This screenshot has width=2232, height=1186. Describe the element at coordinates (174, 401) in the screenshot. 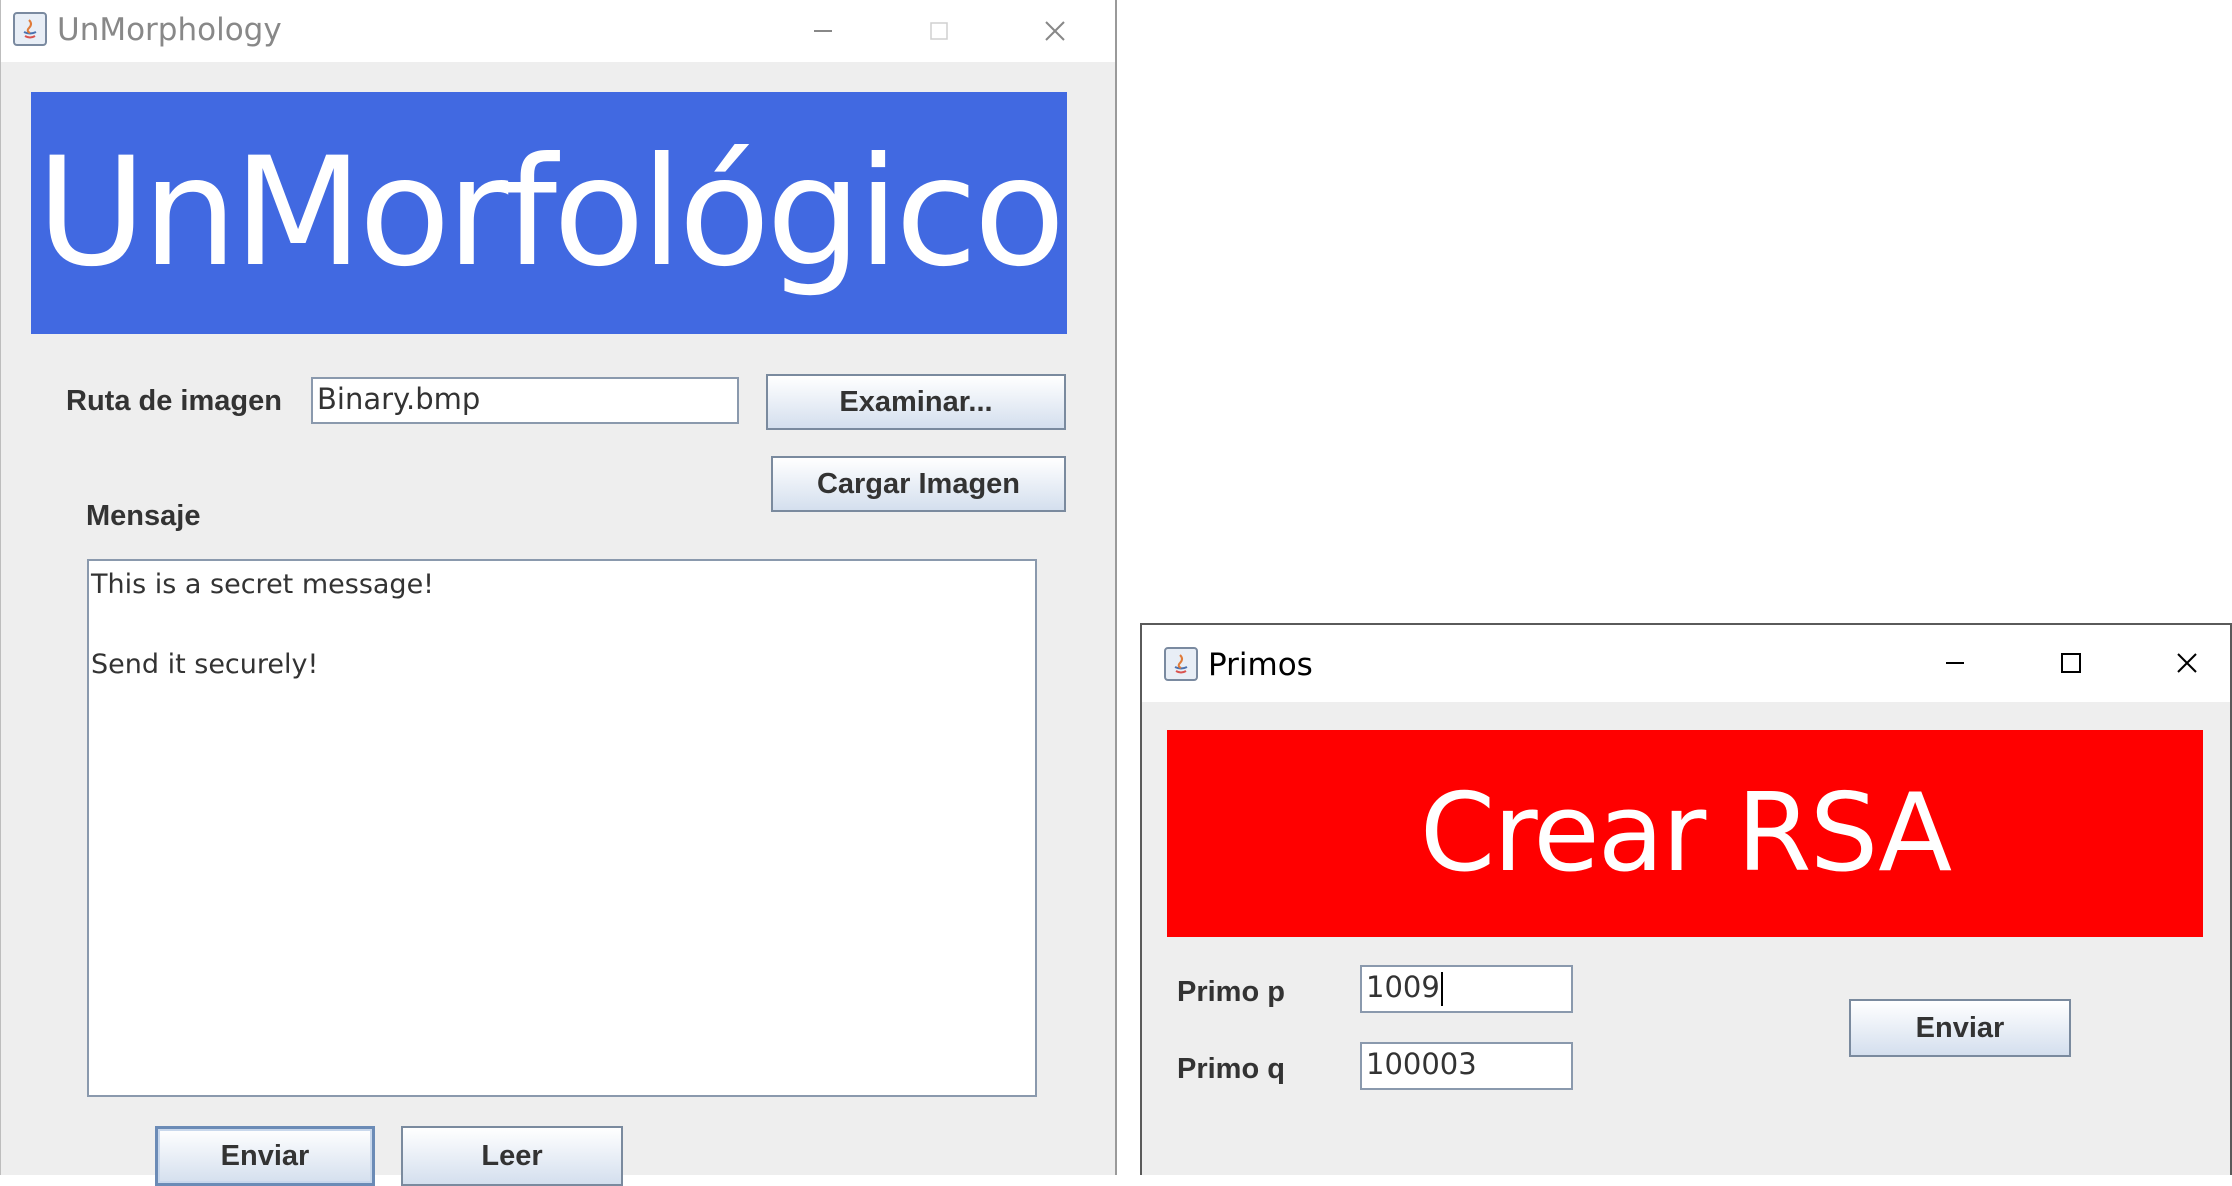

I see `image-path-label: Ruta de imagen` at that location.